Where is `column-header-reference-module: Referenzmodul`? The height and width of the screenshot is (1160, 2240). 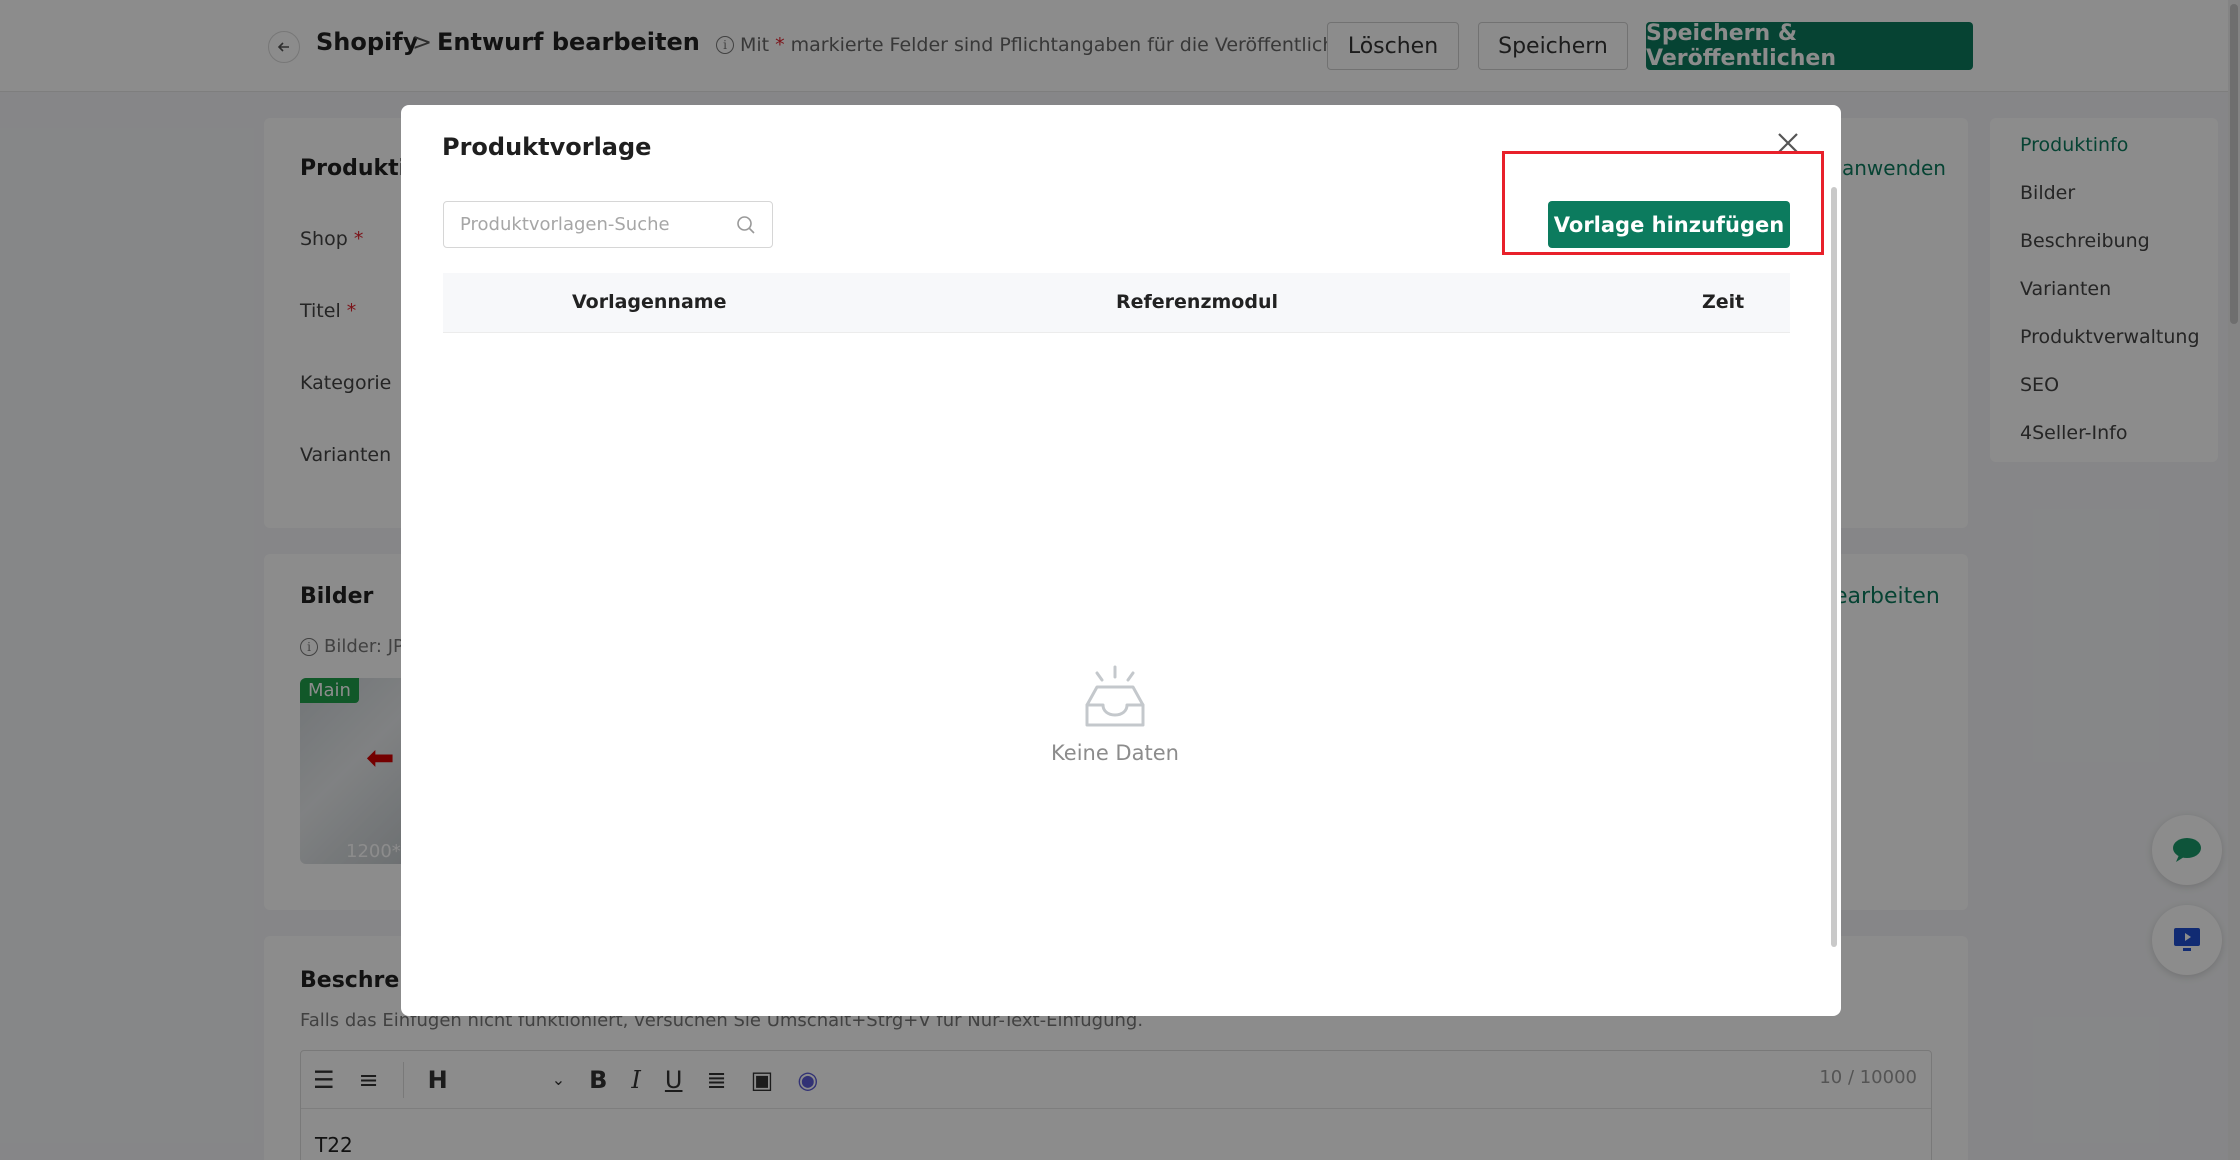
column-header-reference-module: Referenzmodul is located at coordinates (1197, 302).